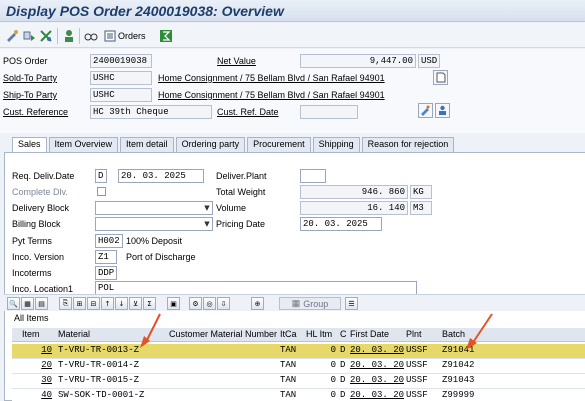 This screenshot has width=585, height=401. What do you see at coordinates (336, 144) in the screenshot?
I see `tab-shipping: Shipping` at bounding box center [336, 144].